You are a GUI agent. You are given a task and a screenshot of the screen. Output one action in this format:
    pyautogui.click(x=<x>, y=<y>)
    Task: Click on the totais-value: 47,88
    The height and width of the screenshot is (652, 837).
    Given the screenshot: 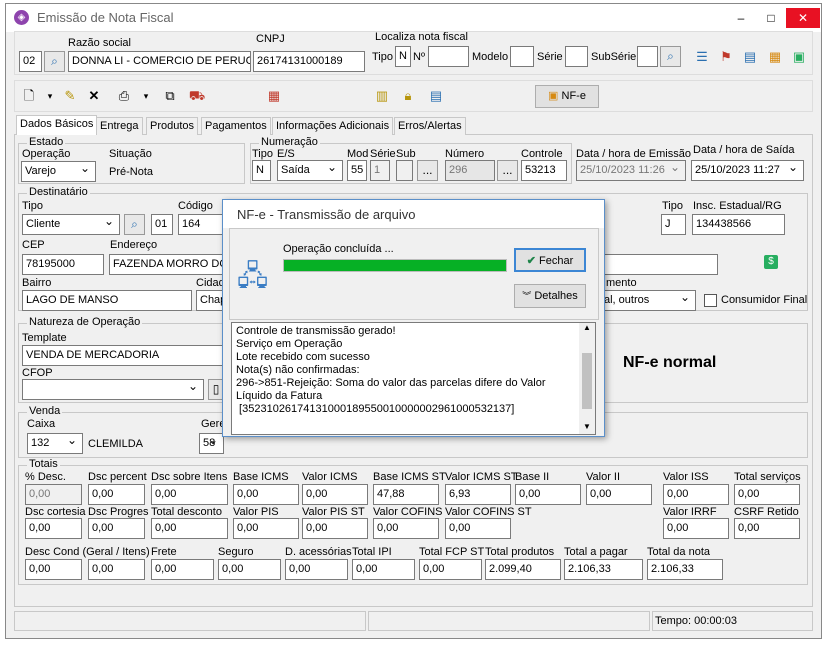 What is the action you would take?
    pyautogui.click(x=406, y=494)
    